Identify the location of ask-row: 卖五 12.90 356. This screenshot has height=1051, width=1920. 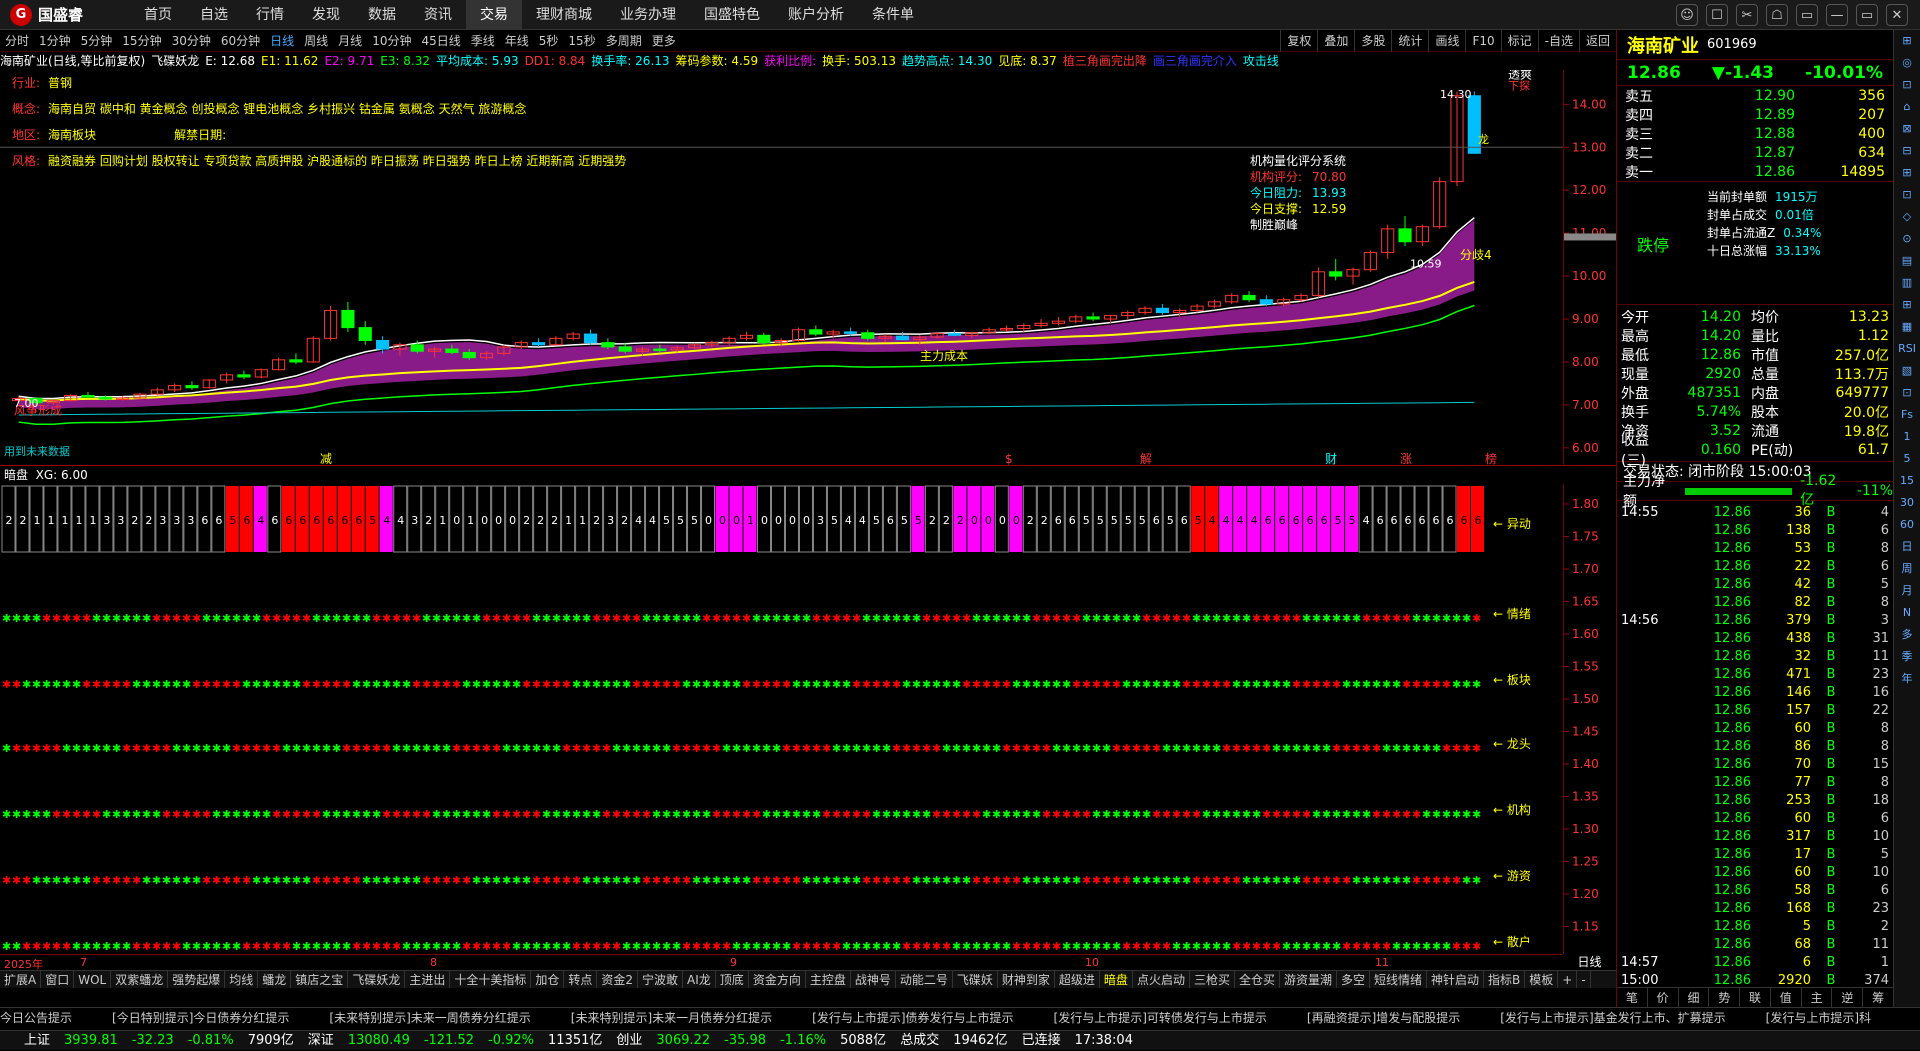
(1755, 95).